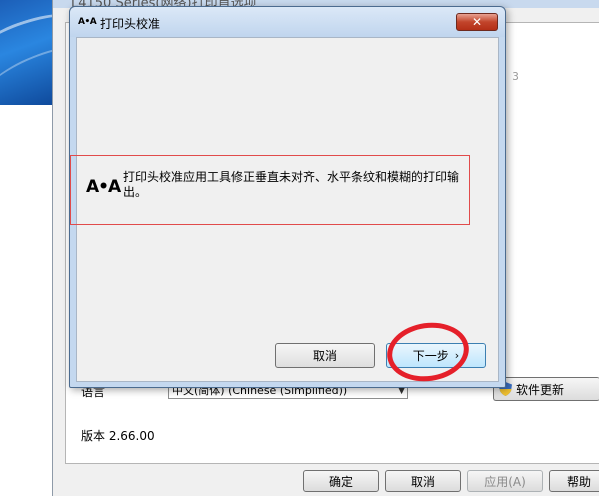 The height and width of the screenshot is (496, 599). I want to click on software-update-button: 软件更新, so click(546, 389).